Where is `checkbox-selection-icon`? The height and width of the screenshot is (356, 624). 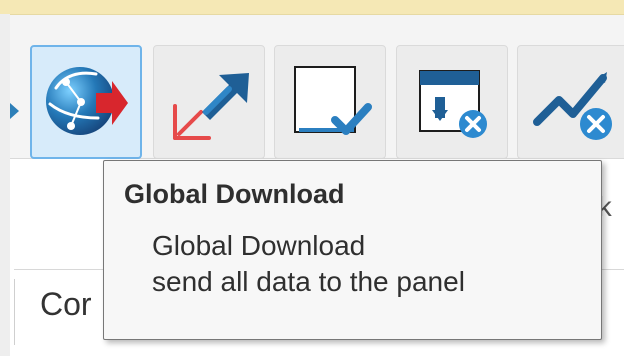 checkbox-selection-icon is located at coordinates (333, 100).